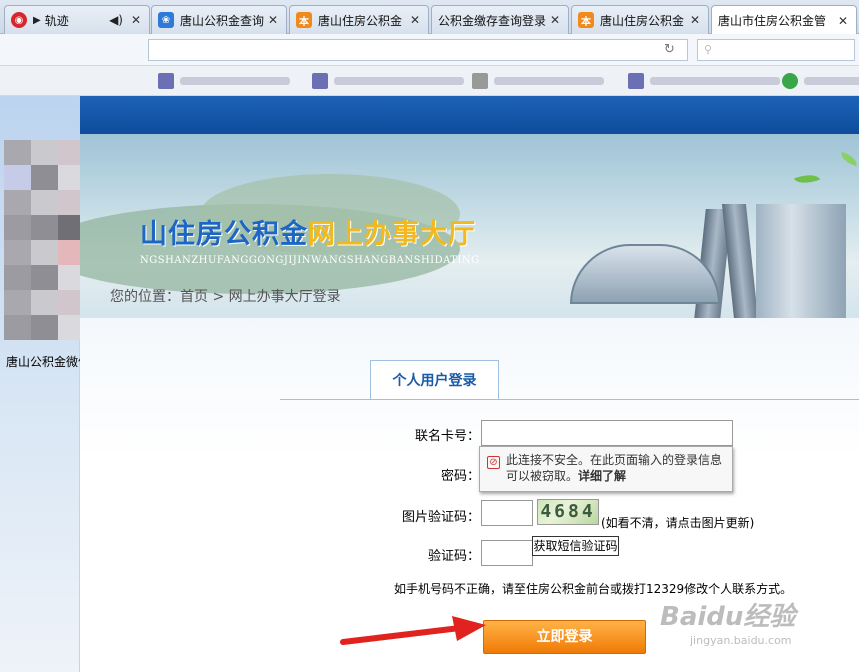 The image size is (859, 672). I want to click on sms-code-input, so click(507, 553).